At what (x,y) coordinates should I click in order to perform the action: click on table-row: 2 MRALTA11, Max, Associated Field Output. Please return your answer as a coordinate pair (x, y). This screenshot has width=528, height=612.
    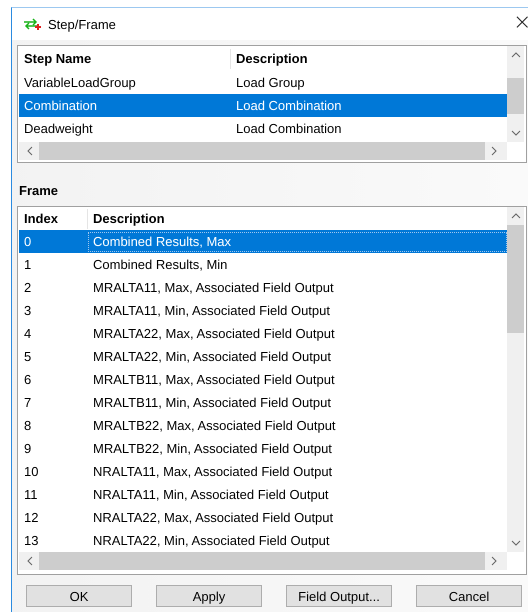
    Looking at the image, I should click on (263, 287).